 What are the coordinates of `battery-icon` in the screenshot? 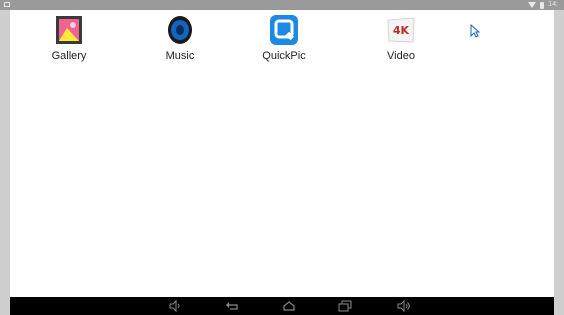 It's located at (542, 5).